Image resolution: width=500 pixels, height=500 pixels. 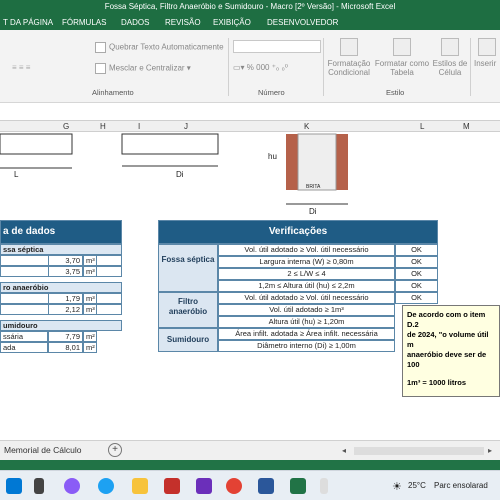 What do you see at coordinates (277, 46) in the screenshot?
I see `number-format-select` at bounding box center [277, 46].